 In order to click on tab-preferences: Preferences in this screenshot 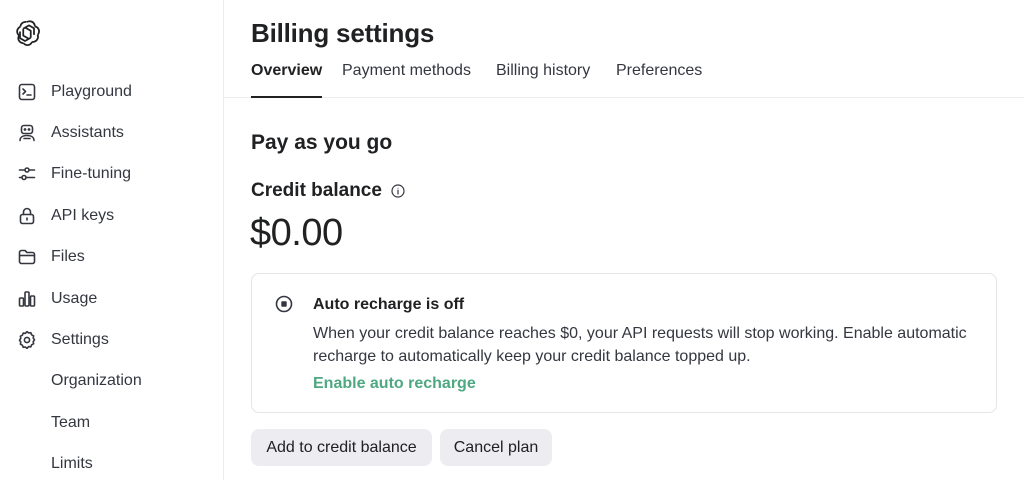, I will do `click(659, 80)`.